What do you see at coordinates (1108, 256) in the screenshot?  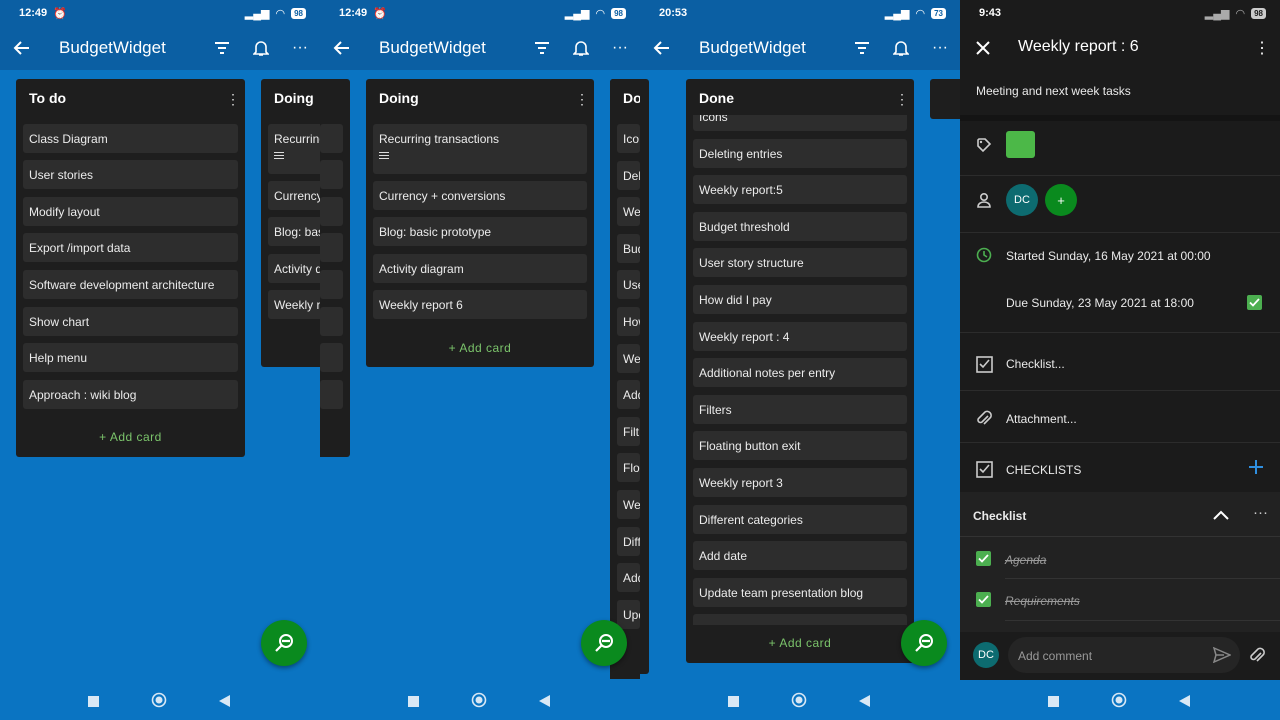 I see `start-date: Started Sunday, 16 May 2021 at 00:00` at bounding box center [1108, 256].